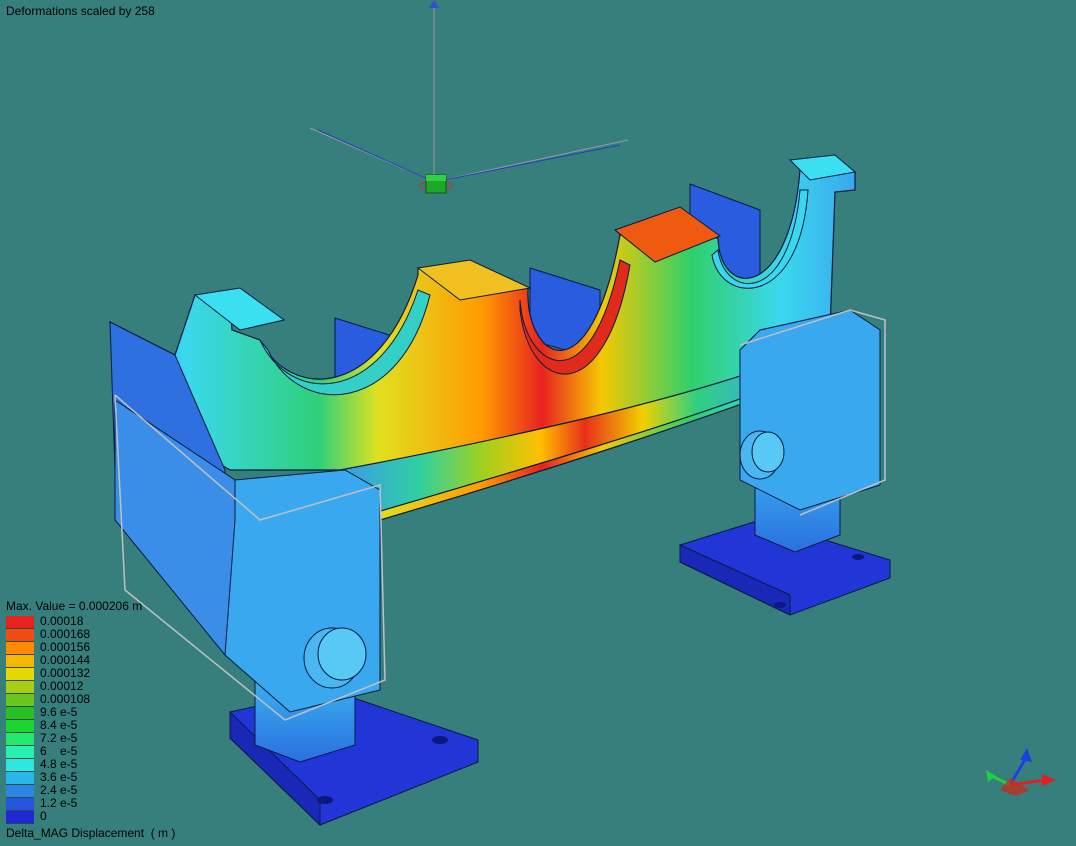 This screenshot has width=1076, height=846. I want to click on legend-row: 0, so click(86, 816).